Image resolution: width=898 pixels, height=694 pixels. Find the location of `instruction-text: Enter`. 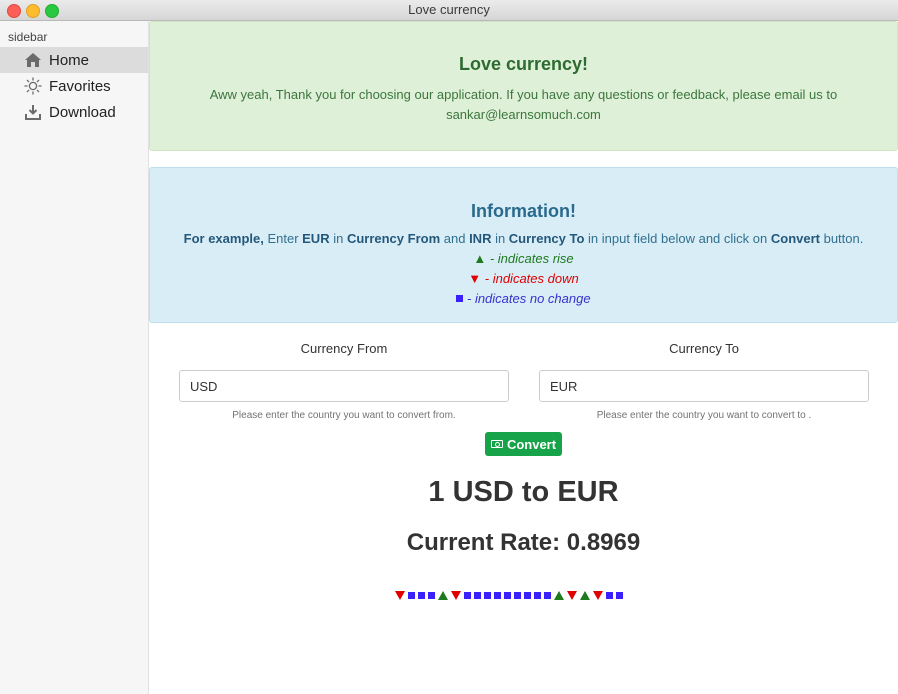

instruction-text: Enter is located at coordinates (283, 238).